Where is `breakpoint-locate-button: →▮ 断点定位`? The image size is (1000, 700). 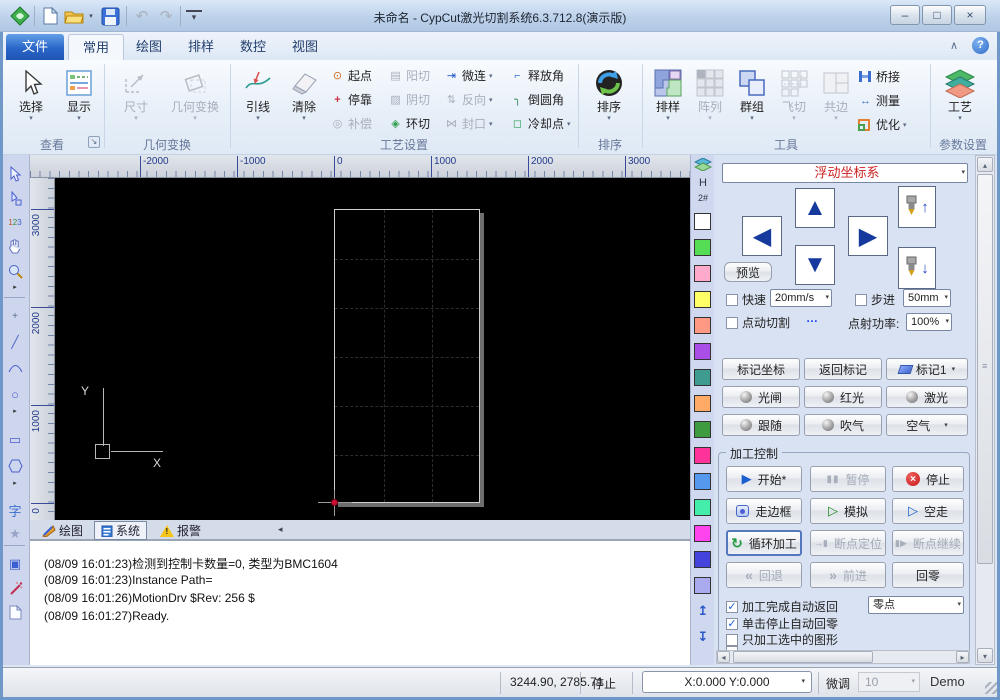
breakpoint-locate-button: →▮ 断点定位 is located at coordinates (848, 543).